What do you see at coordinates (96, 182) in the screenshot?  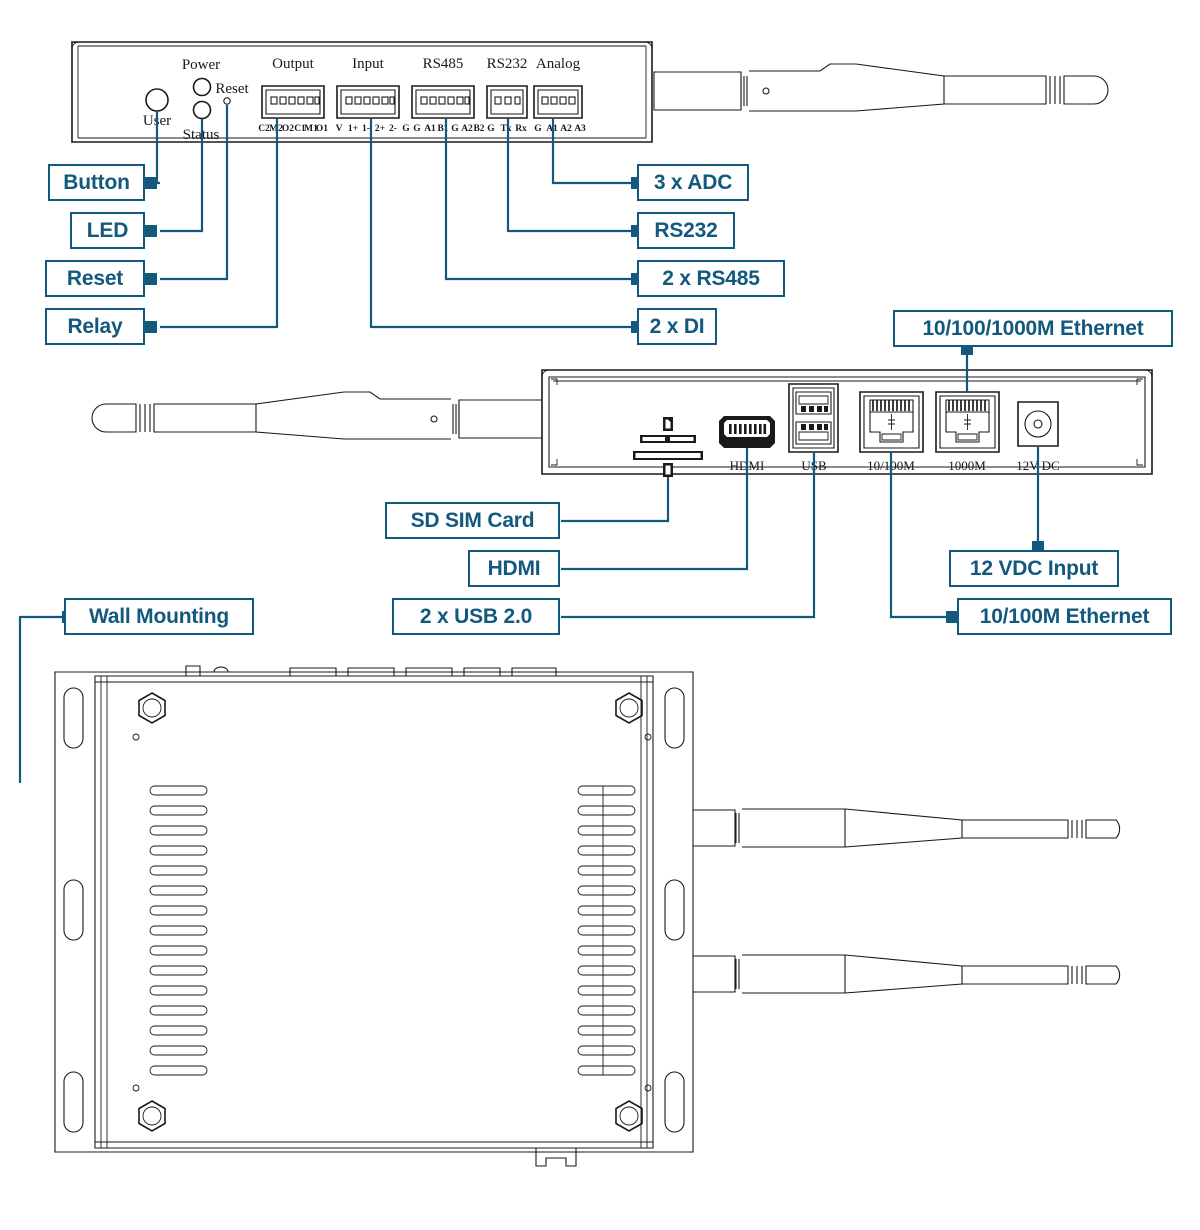 I see `callout-button: Button` at bounding box center [96, 182].